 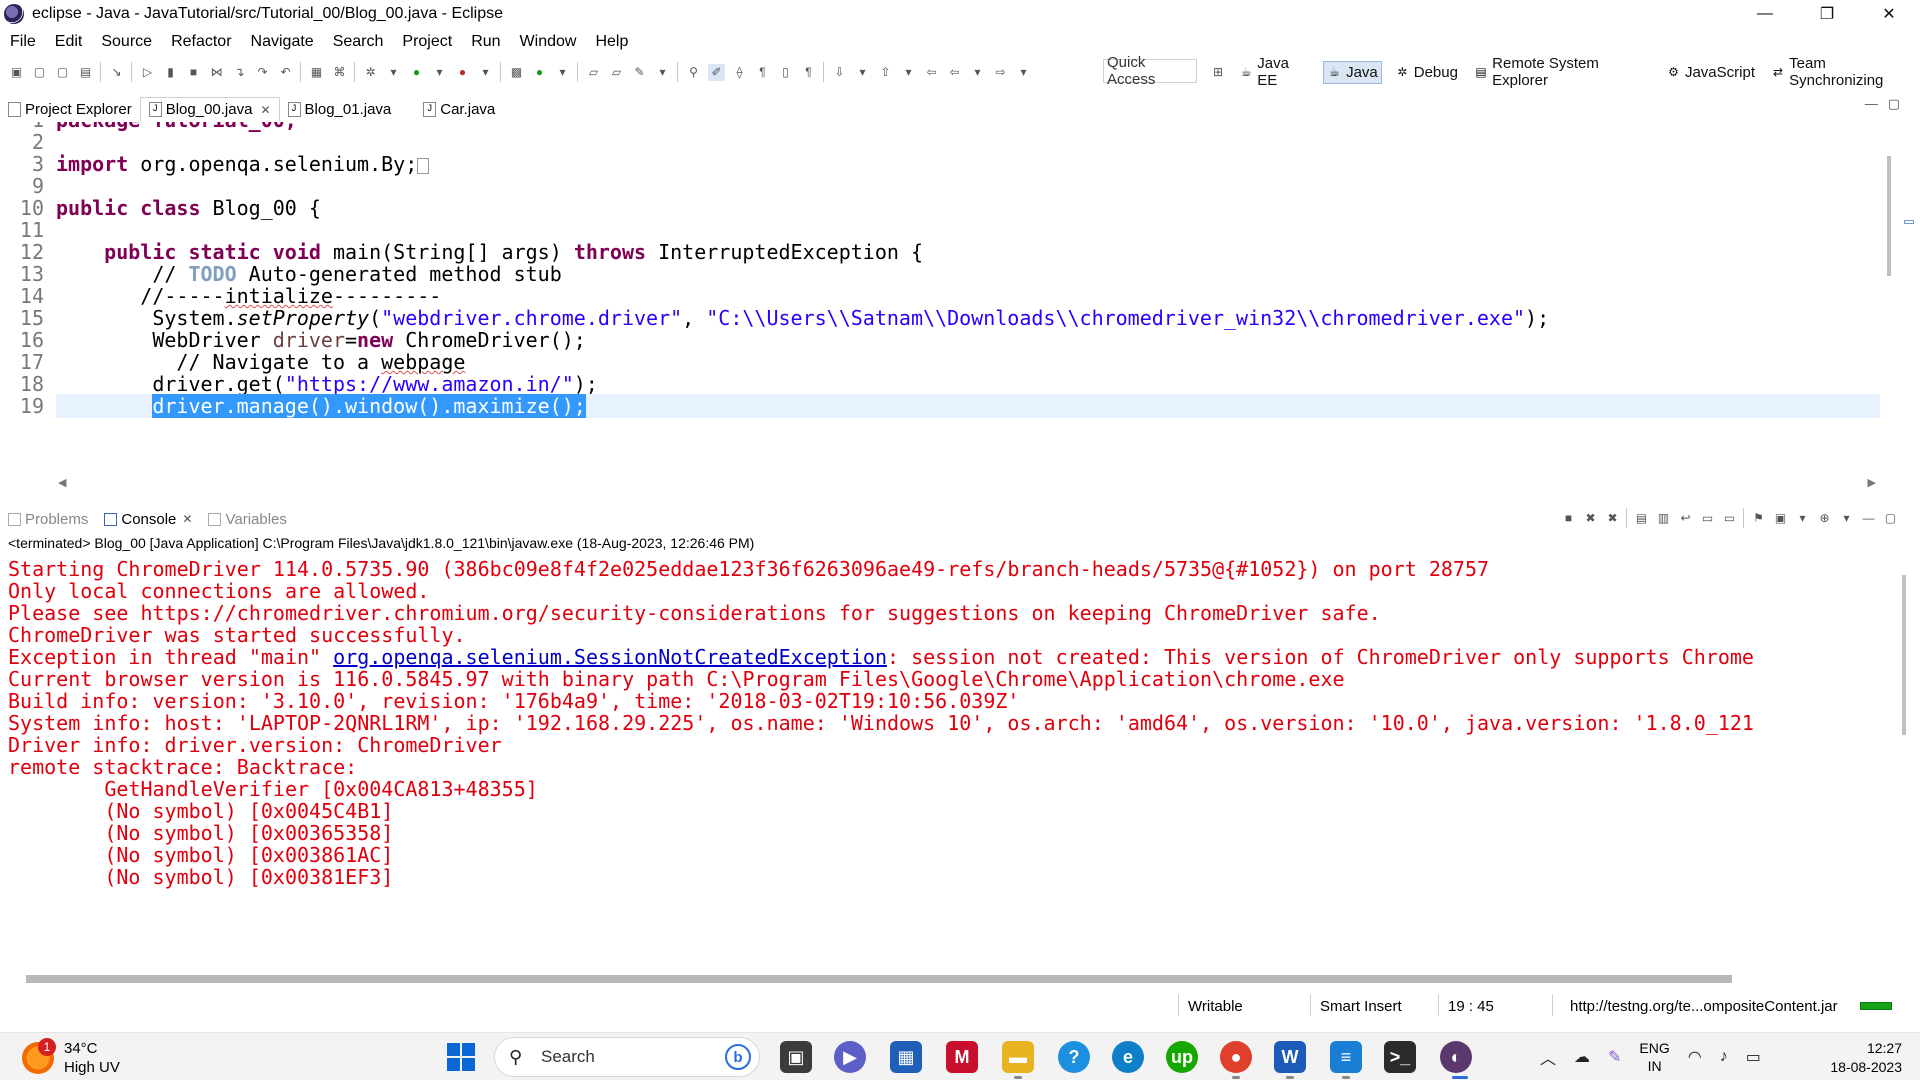 I want to click on minimize-button: —, so click(x=1765, y=14).